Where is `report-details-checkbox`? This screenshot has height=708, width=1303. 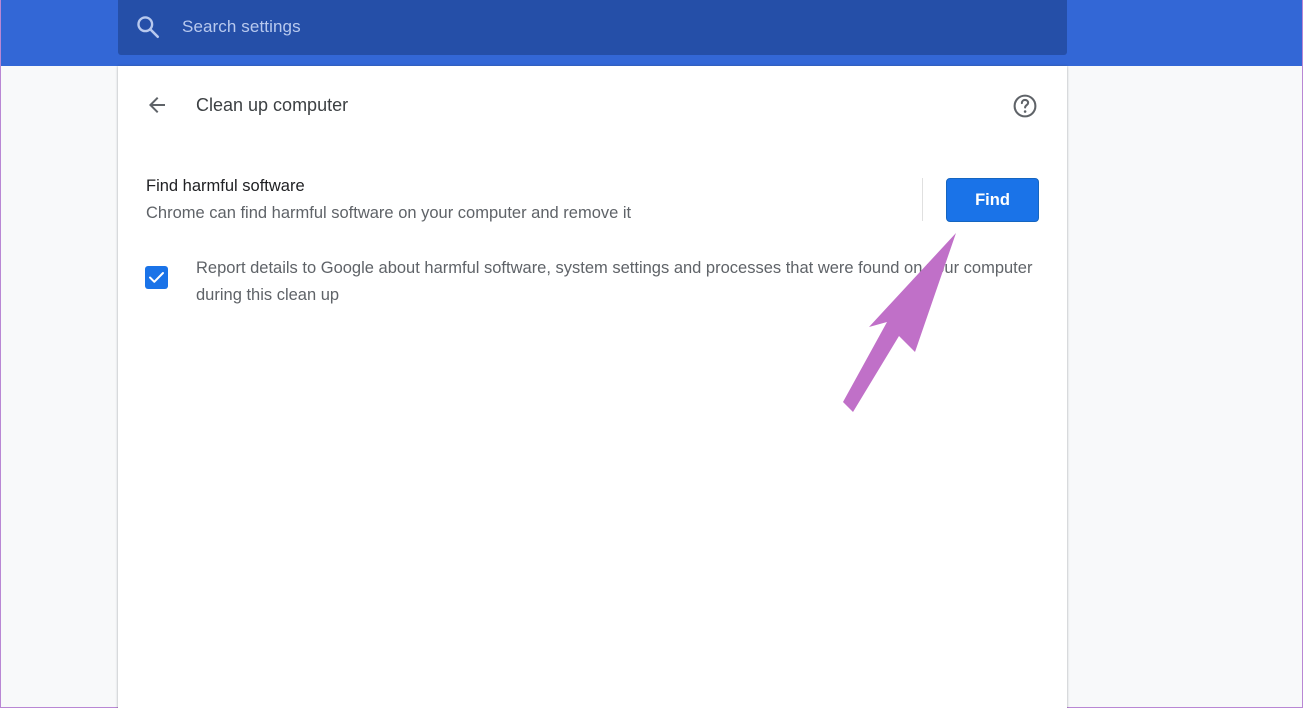
report-details-checkbox is located at coordinates (156, 277).